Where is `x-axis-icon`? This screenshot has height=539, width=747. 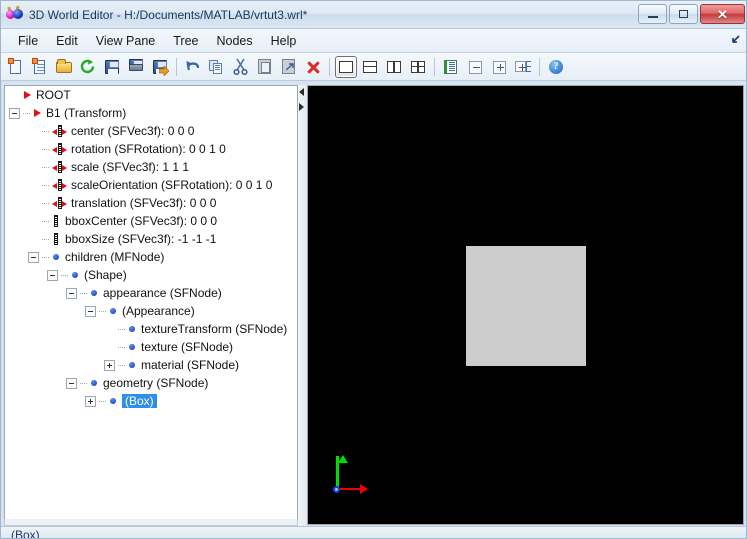 x-axis-icon is located at coordinates (352, 488).